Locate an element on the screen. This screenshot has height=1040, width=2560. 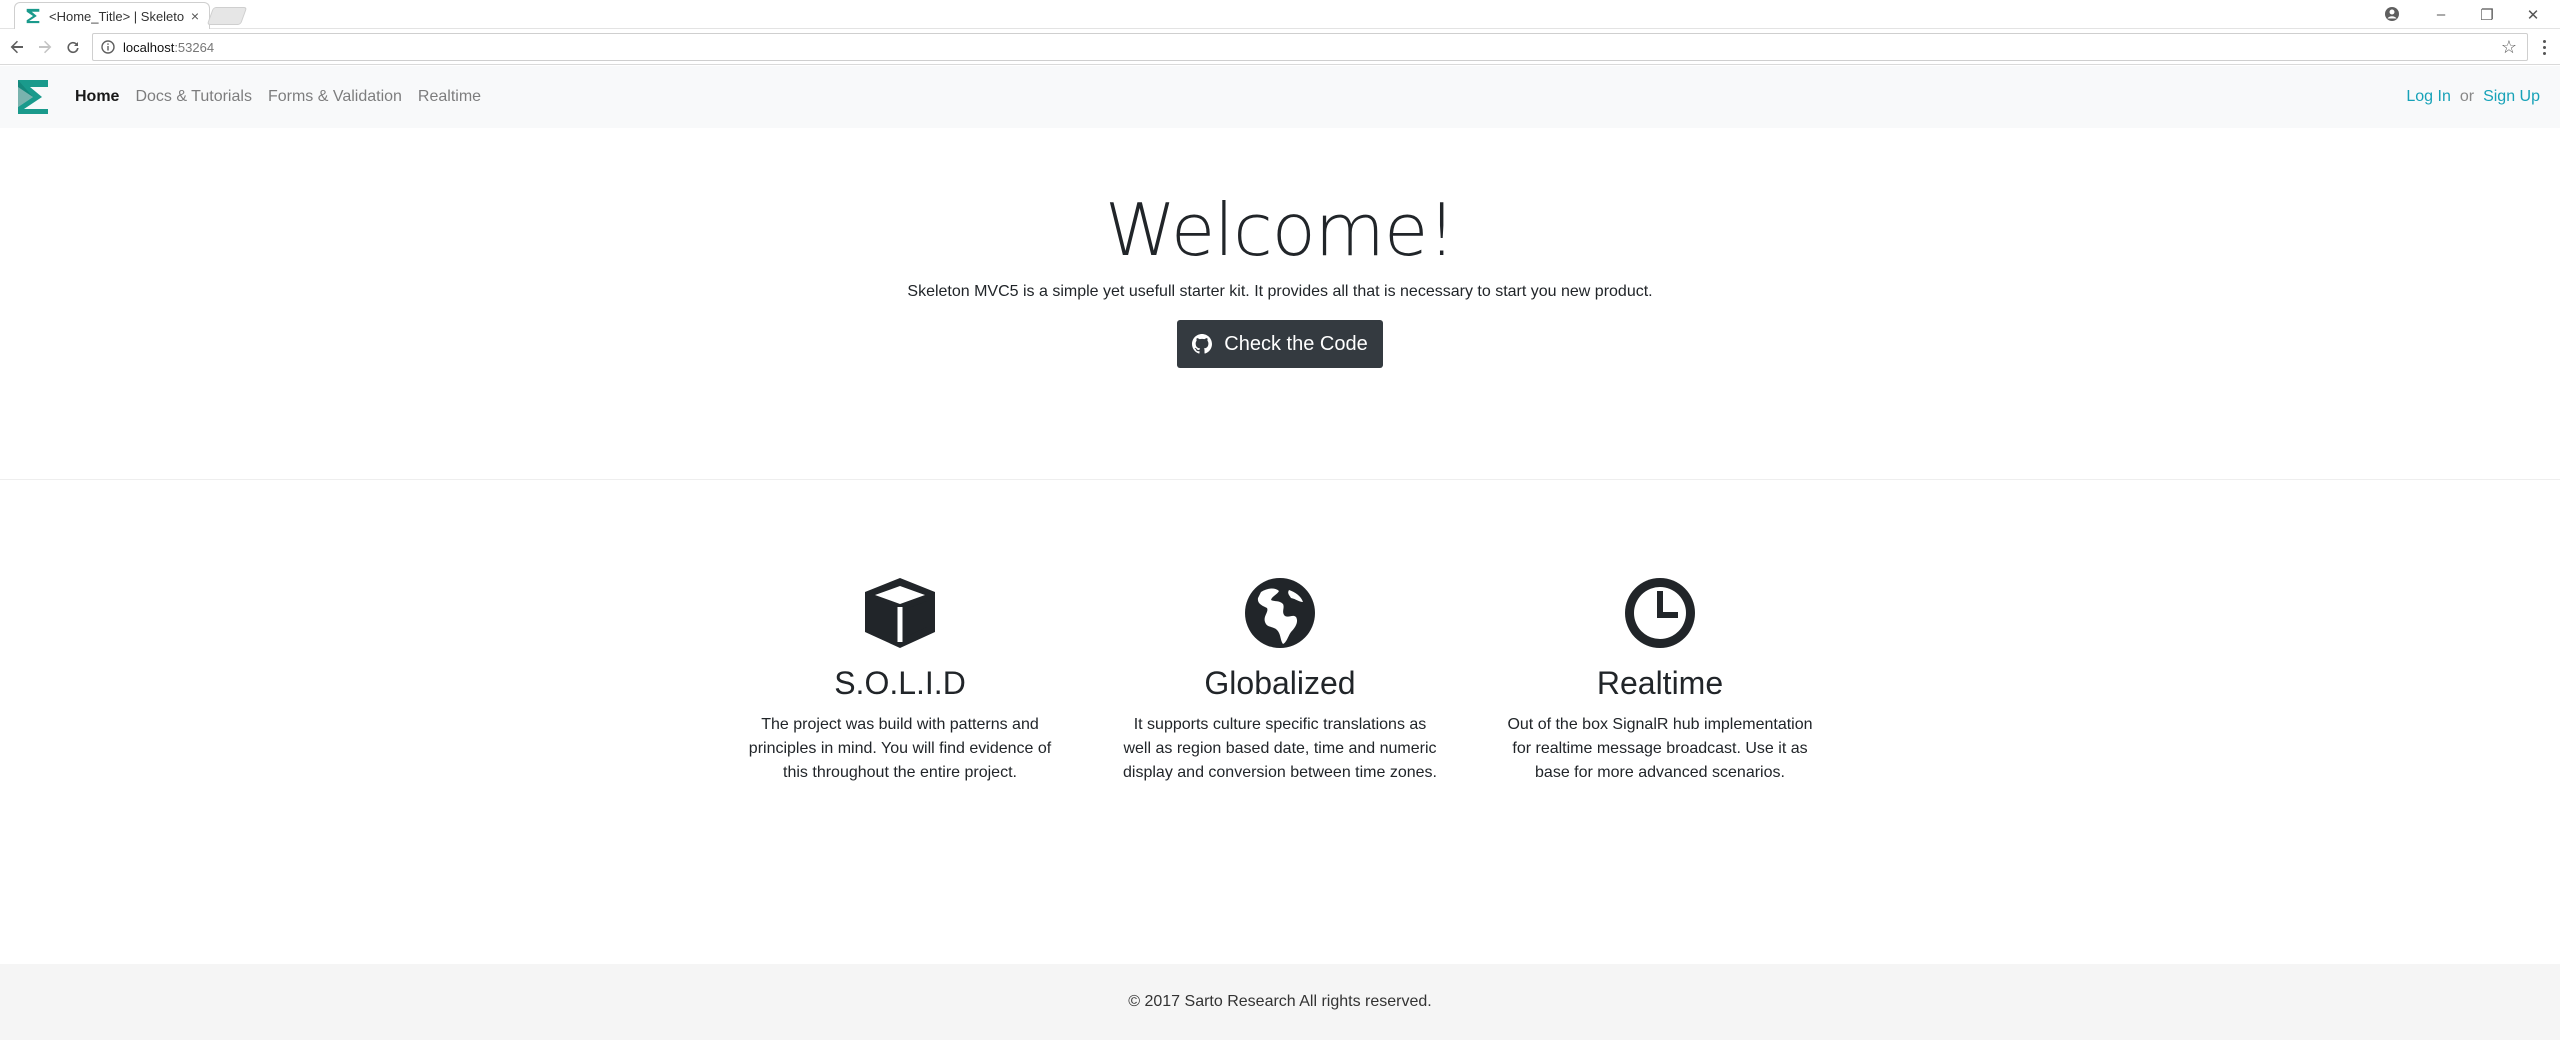
browser-toolbar: localhost:53264 ☆ is located at coordinates (1280, 47).